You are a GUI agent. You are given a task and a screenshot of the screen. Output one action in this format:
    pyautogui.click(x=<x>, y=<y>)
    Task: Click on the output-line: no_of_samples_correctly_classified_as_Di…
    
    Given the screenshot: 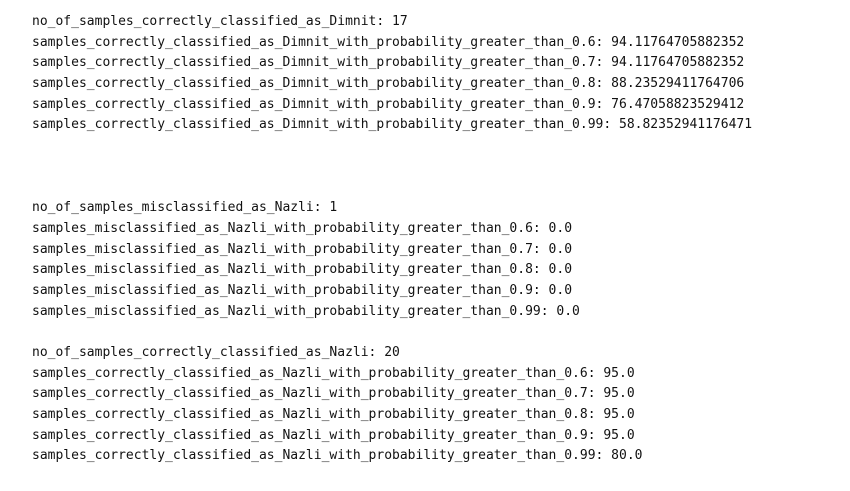 What is the action you would take?
    pyautogui.click(x=220, y=21)
    